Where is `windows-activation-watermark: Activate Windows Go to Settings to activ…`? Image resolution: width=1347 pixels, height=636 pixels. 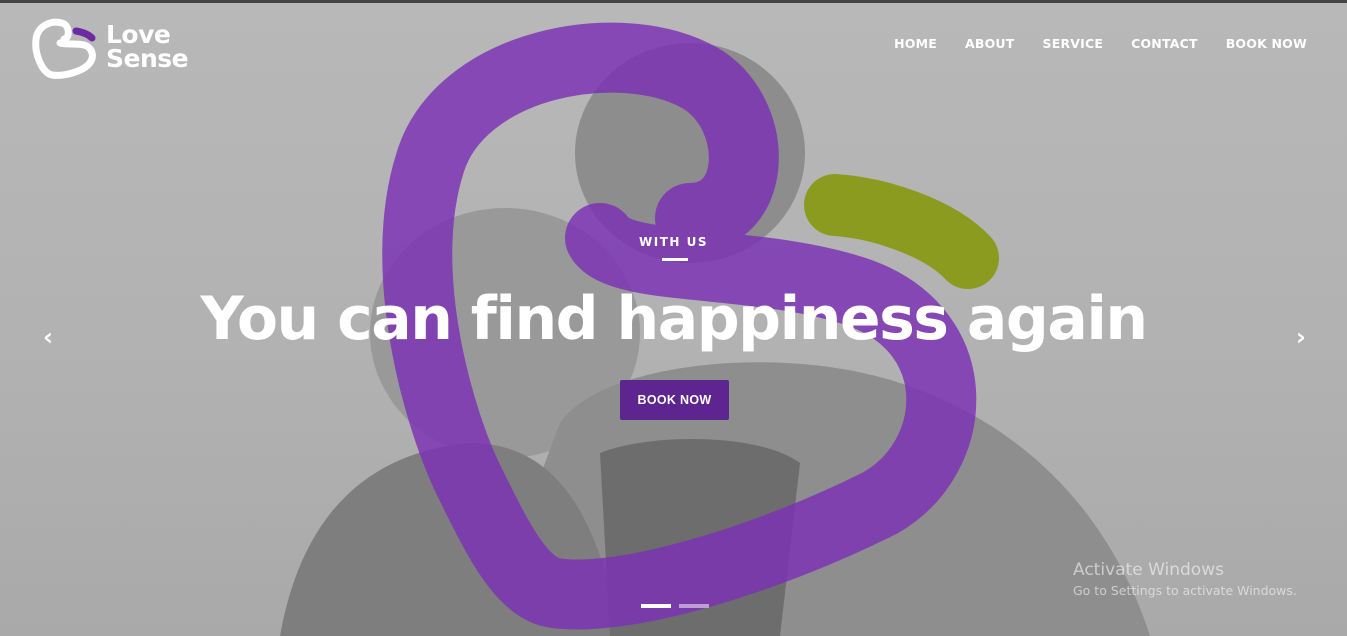
windows-activation-watermark: Activate Windows Go to Settings to activ… is located at coordinates (1185, 579).